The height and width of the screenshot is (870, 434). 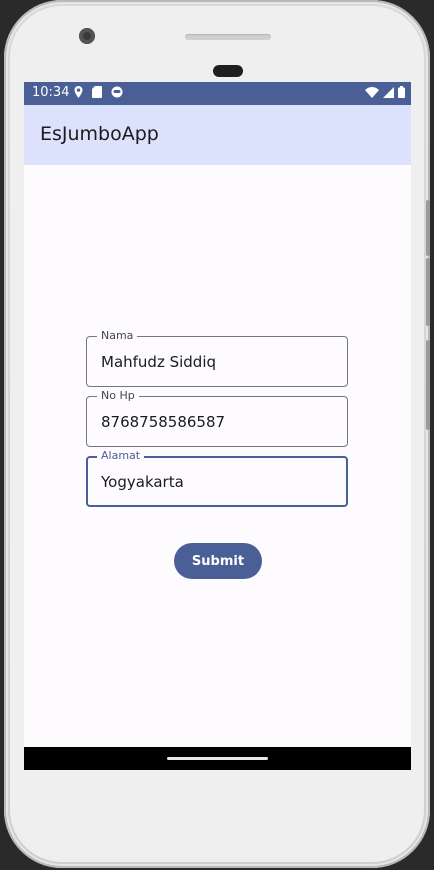 I want to click on signal-icon, so click(x=388, y=92).